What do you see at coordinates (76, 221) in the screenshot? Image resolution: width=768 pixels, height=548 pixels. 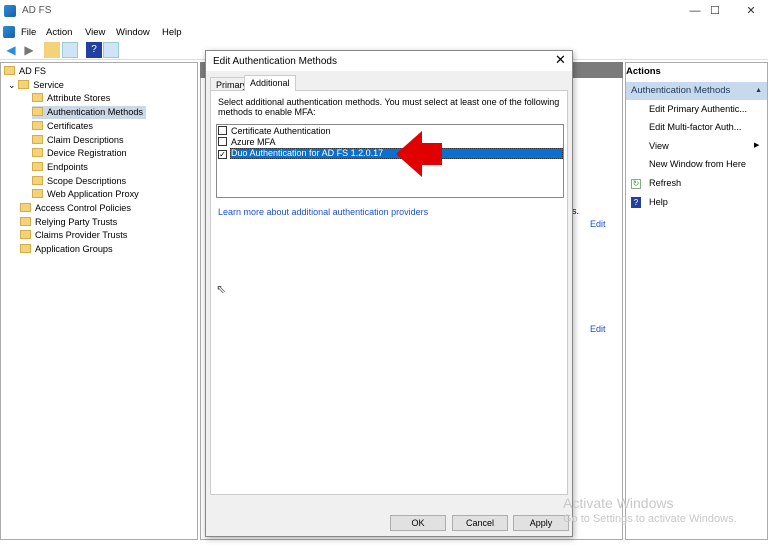 I see `tree-item-label: Relying Party Trusts` at bounding box center [76, 221].